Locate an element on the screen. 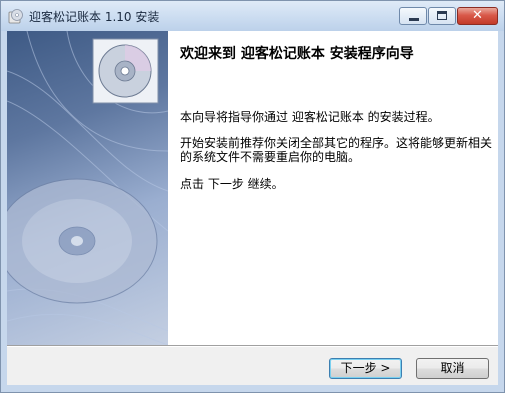 The width and height of the screenshot is (505, 393). close-icon: ✕ is located at coordinates (477, 15).